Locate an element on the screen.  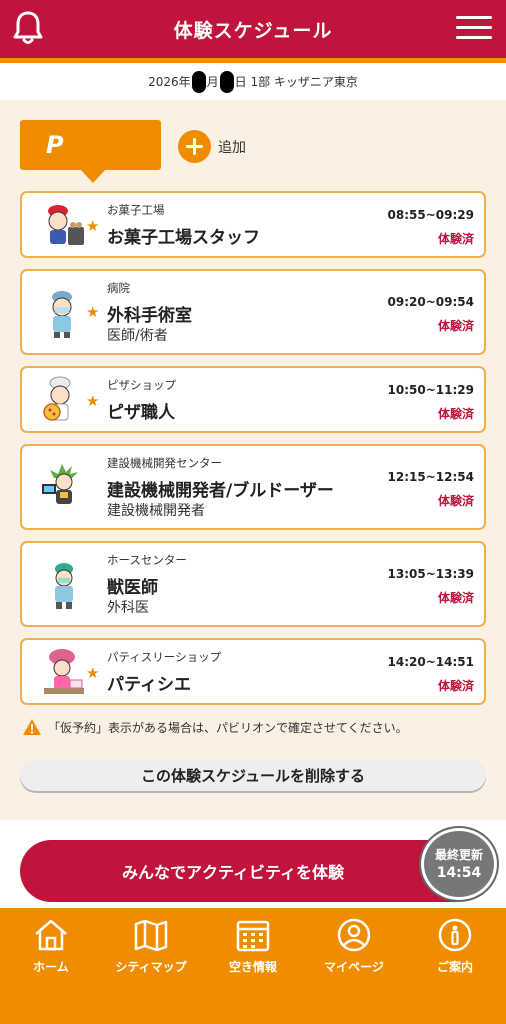
patissier-avatar-icon is located at coordinates (64, 671).